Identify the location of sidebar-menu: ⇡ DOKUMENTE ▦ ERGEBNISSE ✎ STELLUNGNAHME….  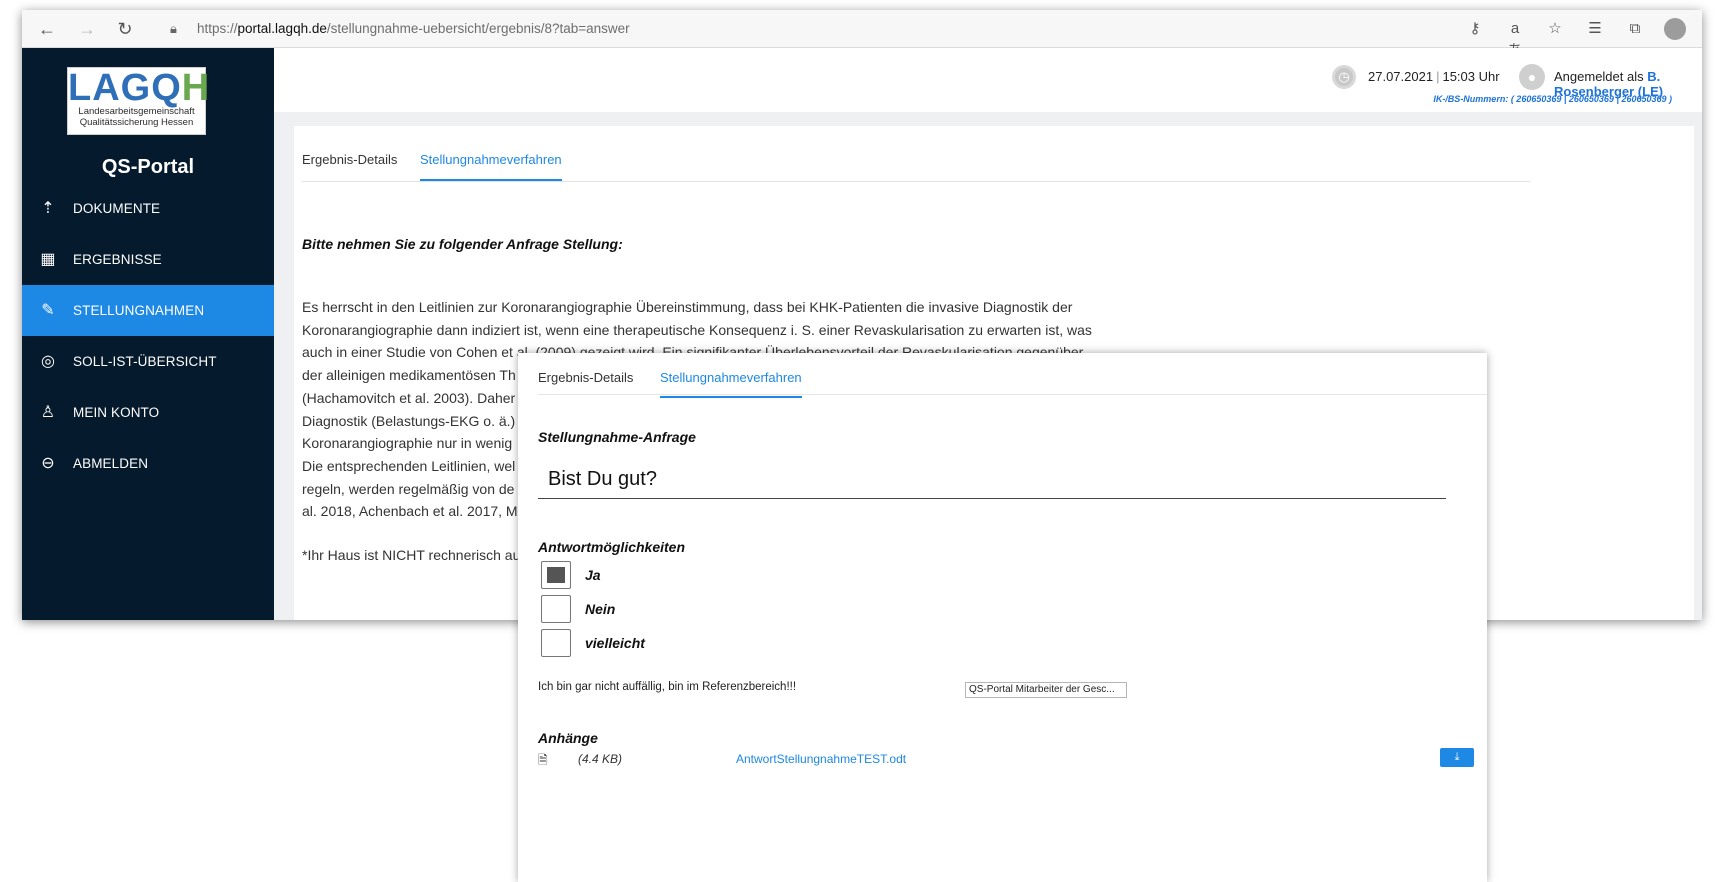
(148, 336).